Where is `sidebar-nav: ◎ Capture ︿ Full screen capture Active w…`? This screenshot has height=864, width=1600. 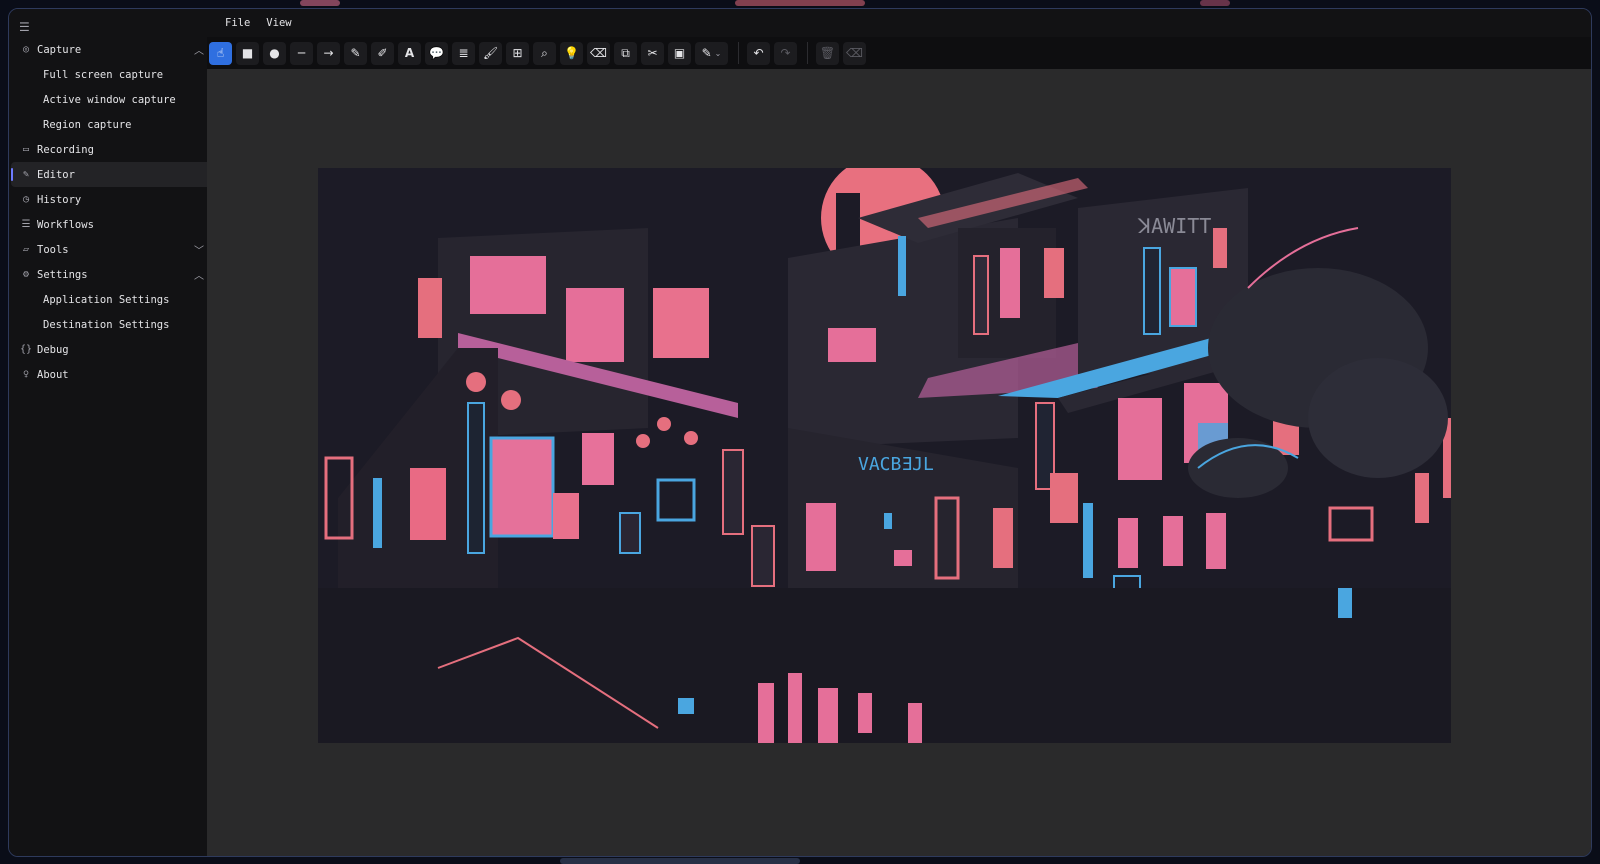
sidebar-nav: ◎ Capture ︿ Full screen capture Active w… is located at coordinates (111, 212).